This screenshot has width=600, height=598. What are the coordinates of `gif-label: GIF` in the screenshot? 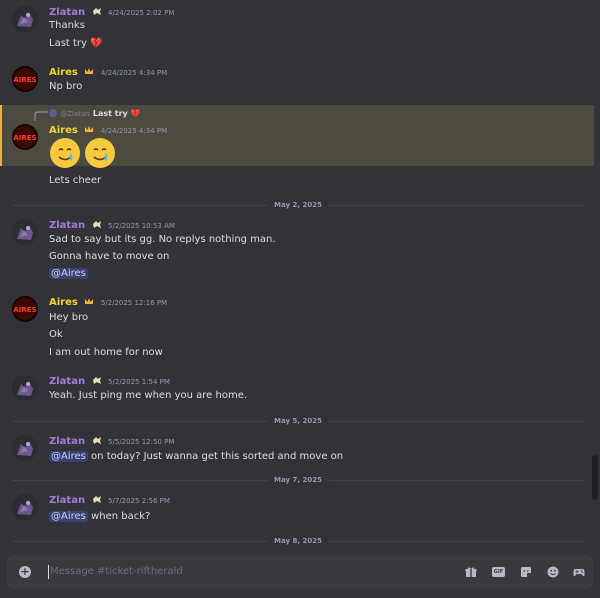 It's located at (498, 572).